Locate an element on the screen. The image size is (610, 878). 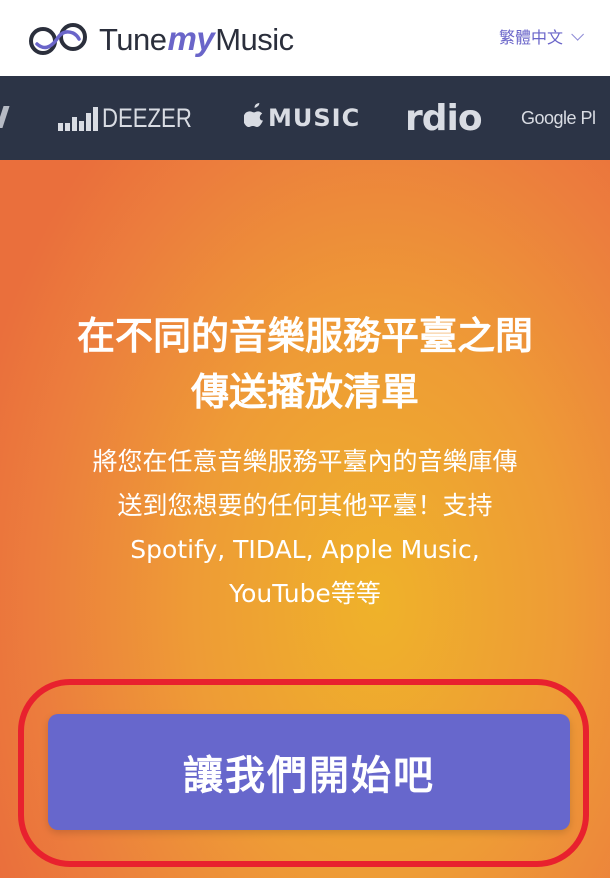
brand-logo-link: Tune my Music is located at coordinates (160, 39).